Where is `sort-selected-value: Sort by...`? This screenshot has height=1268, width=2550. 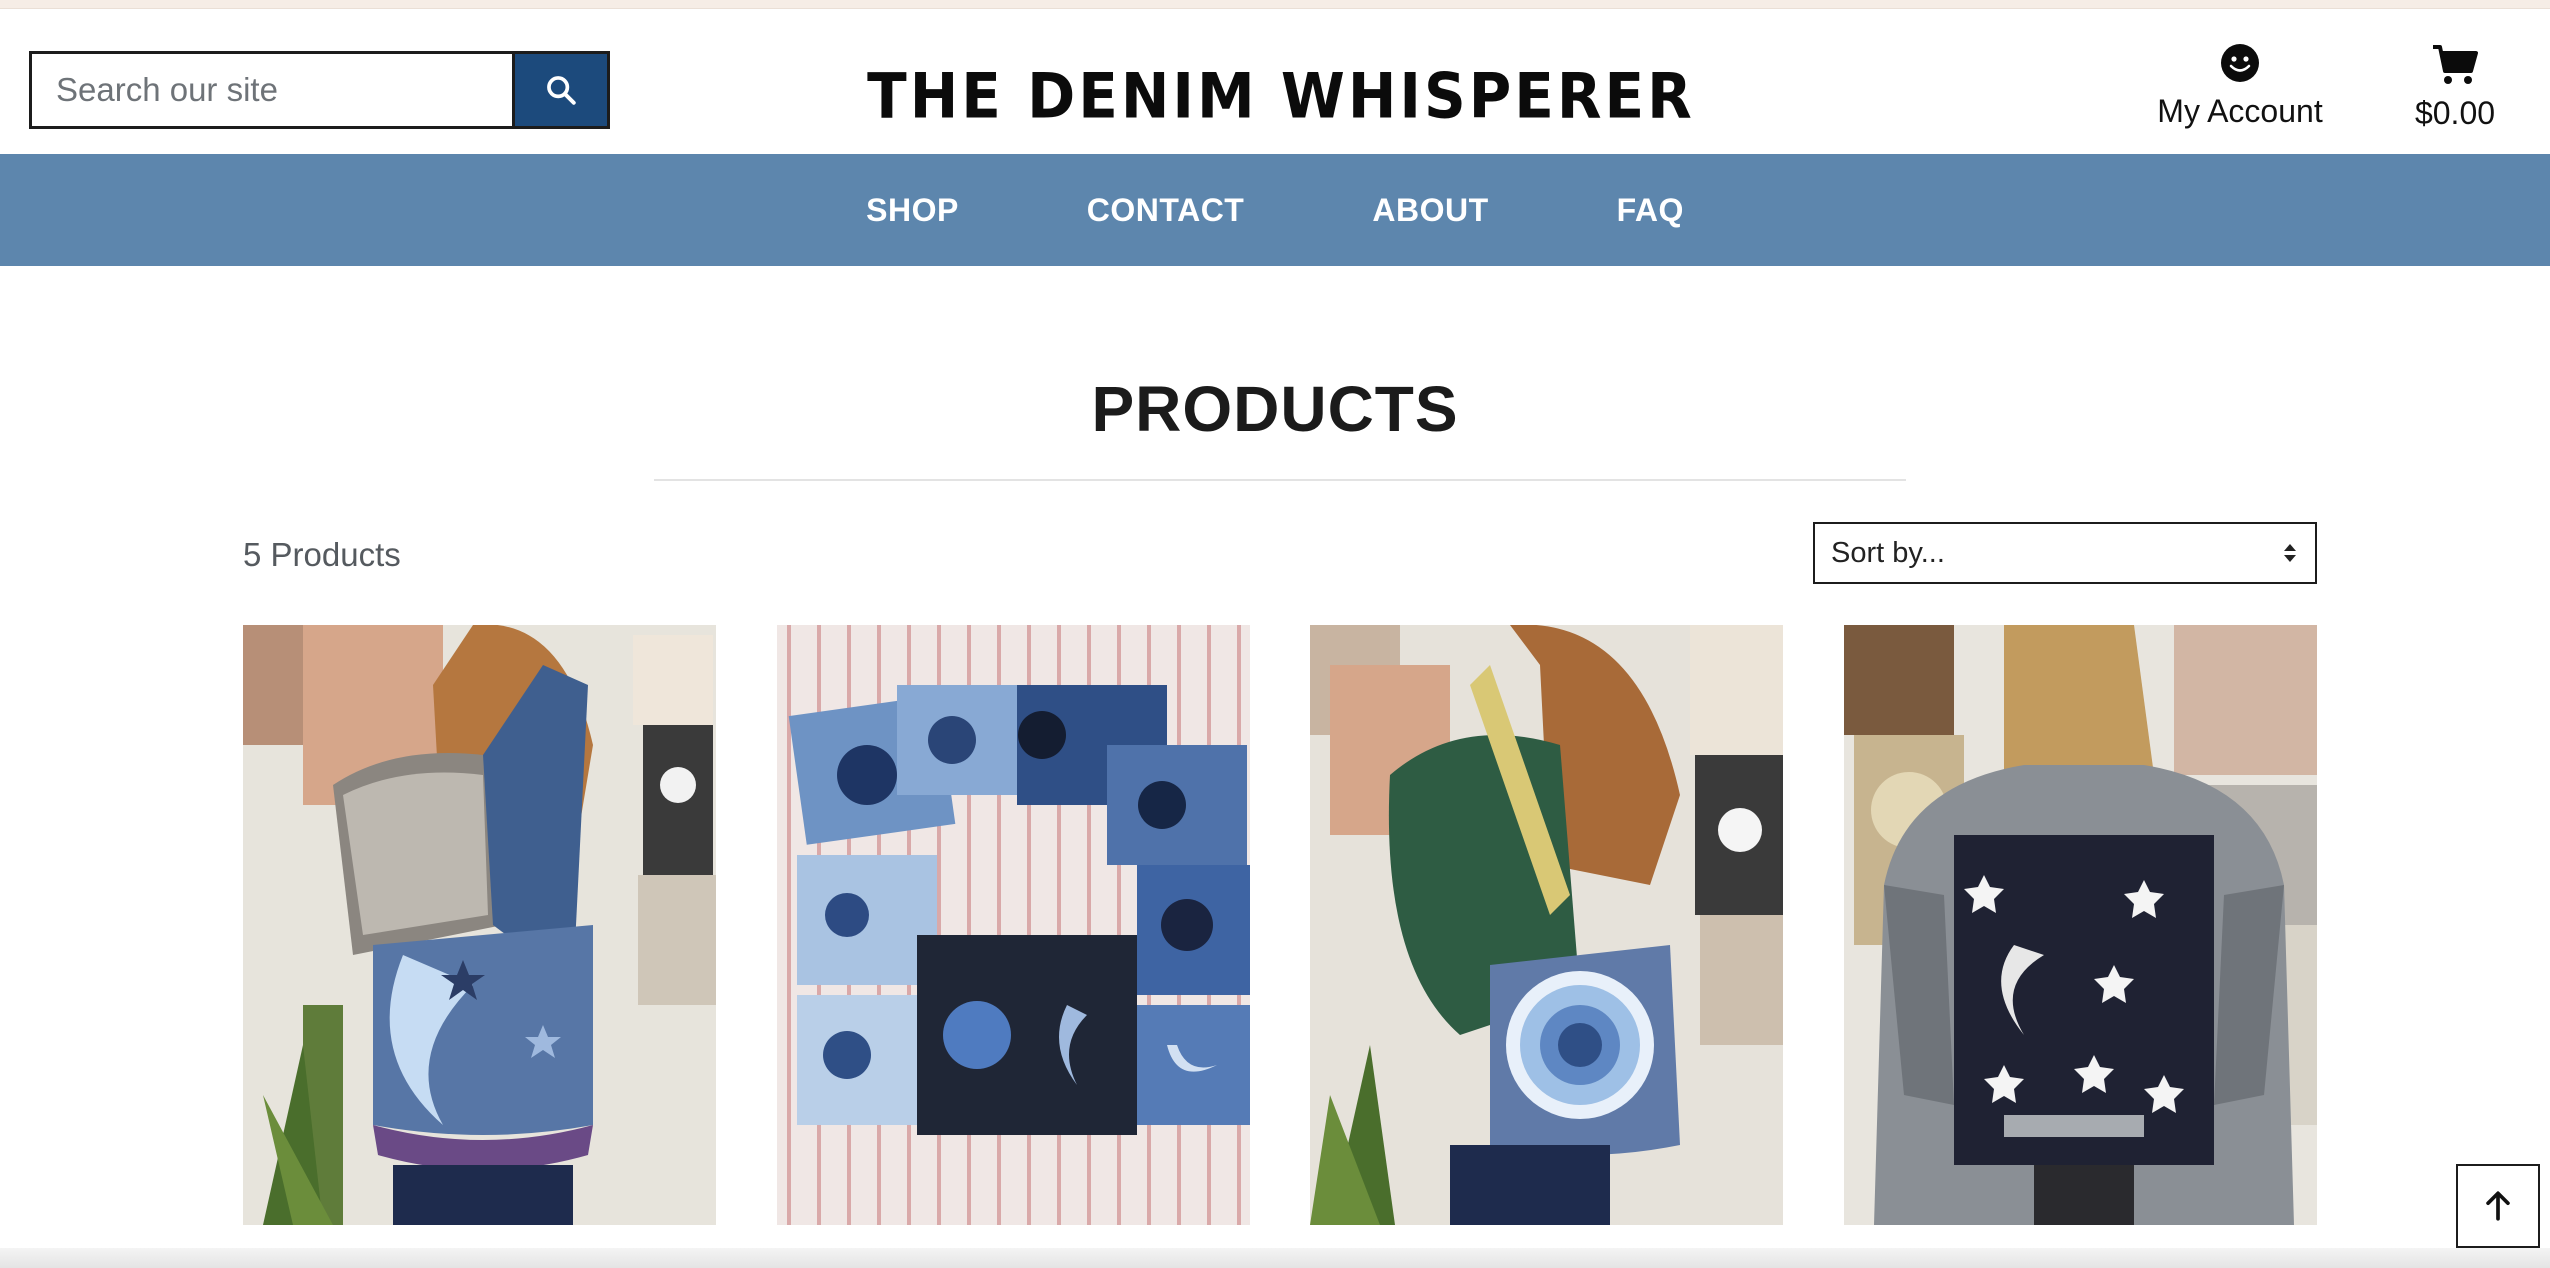
sort-selected-value: Sort by... is located at coordinates (1888, 552).